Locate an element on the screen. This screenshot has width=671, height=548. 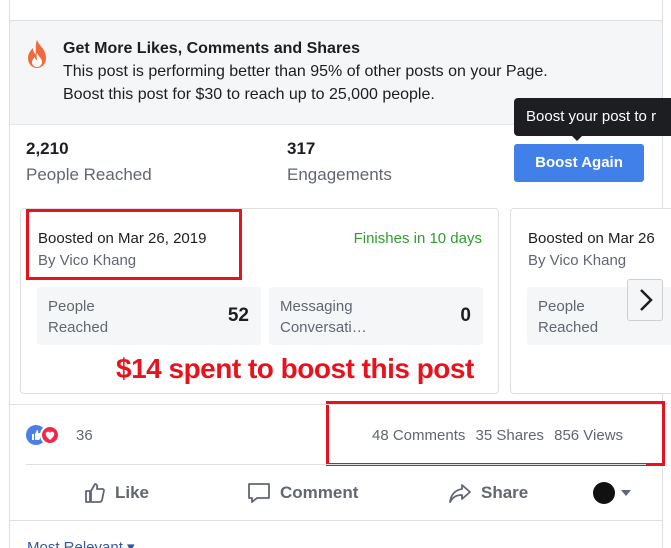
post-as-selector is located at coordinates (614, 493).